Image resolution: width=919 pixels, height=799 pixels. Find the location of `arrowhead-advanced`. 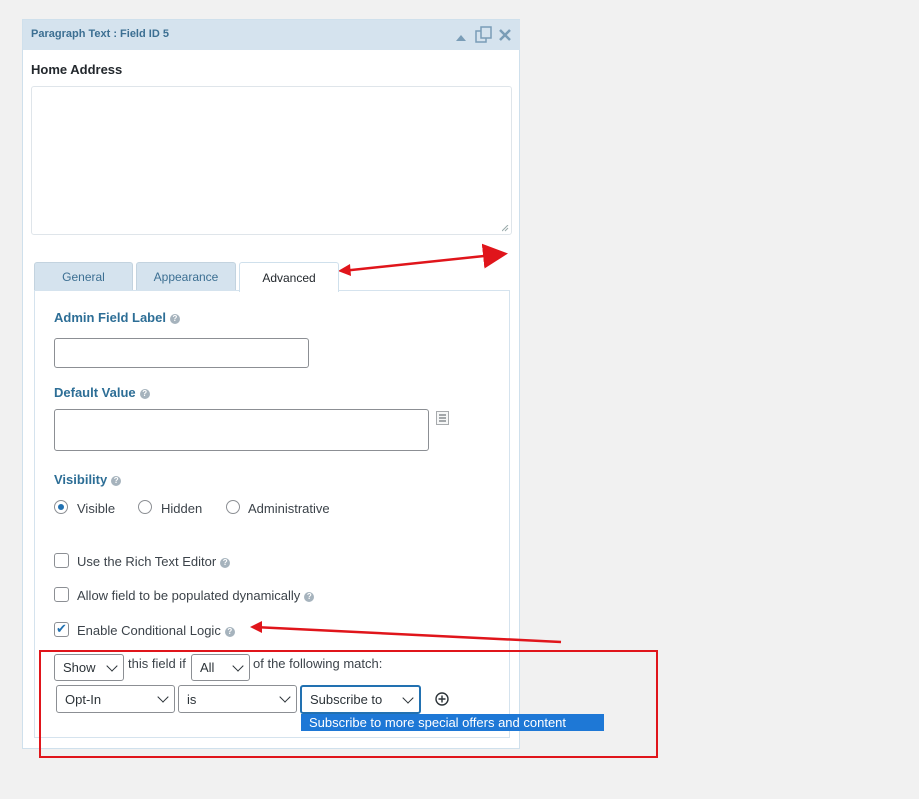

arrowhead-advanced is located at coordinates (344, 270).